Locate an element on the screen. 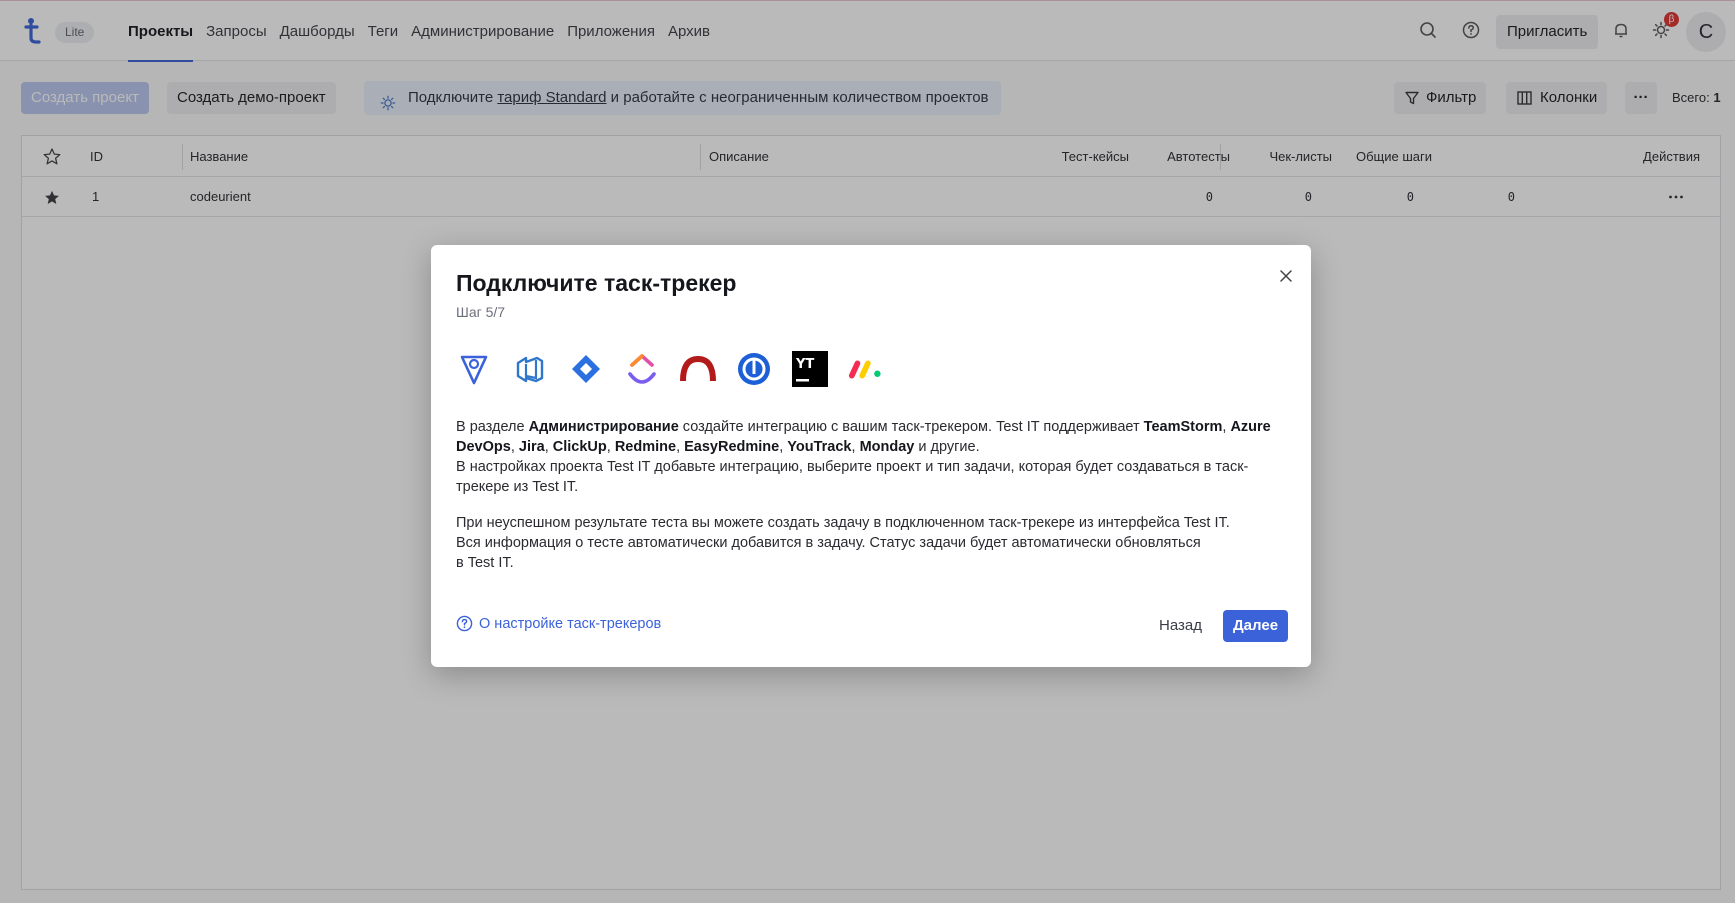 Image resolution: width=1735 pixels, height=903 pixels. text-bold: Jira is located at coordinates (531, 447).